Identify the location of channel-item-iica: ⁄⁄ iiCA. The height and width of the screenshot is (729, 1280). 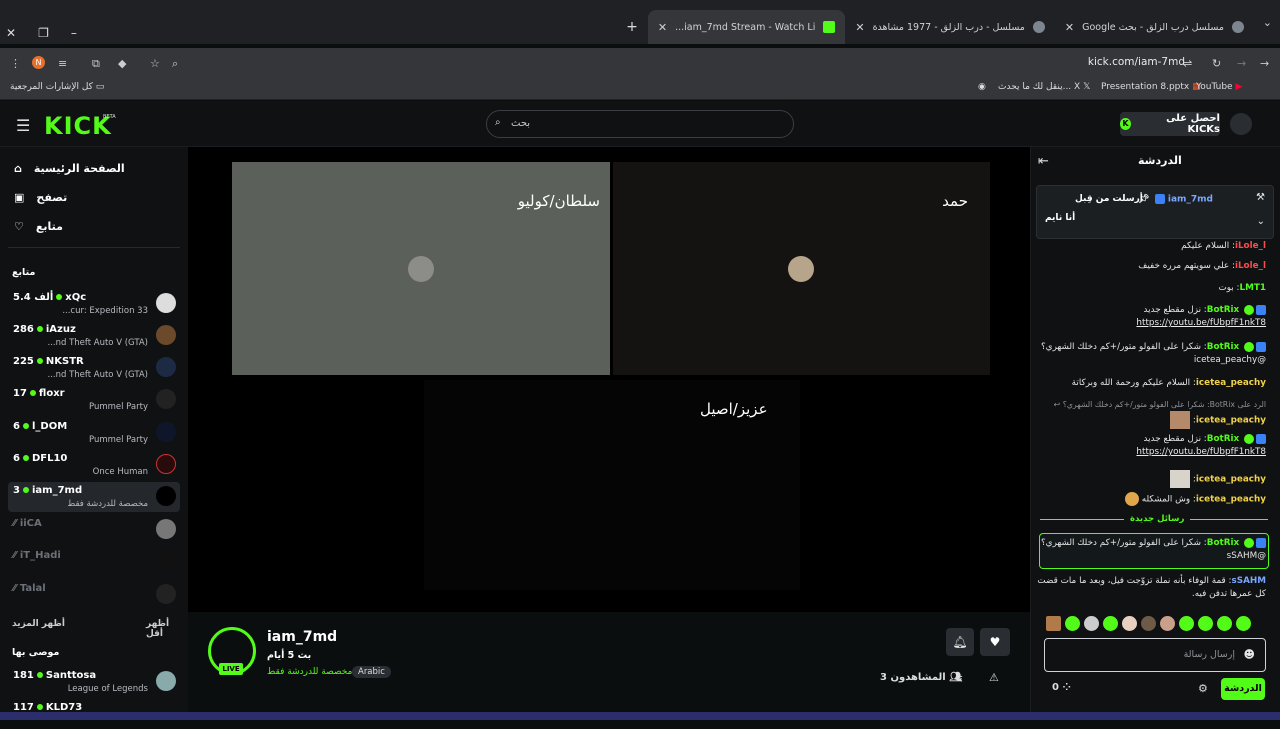
(94, 530).